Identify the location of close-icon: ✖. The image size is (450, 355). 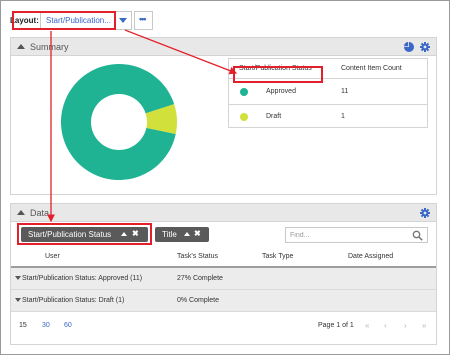
(197, 233).